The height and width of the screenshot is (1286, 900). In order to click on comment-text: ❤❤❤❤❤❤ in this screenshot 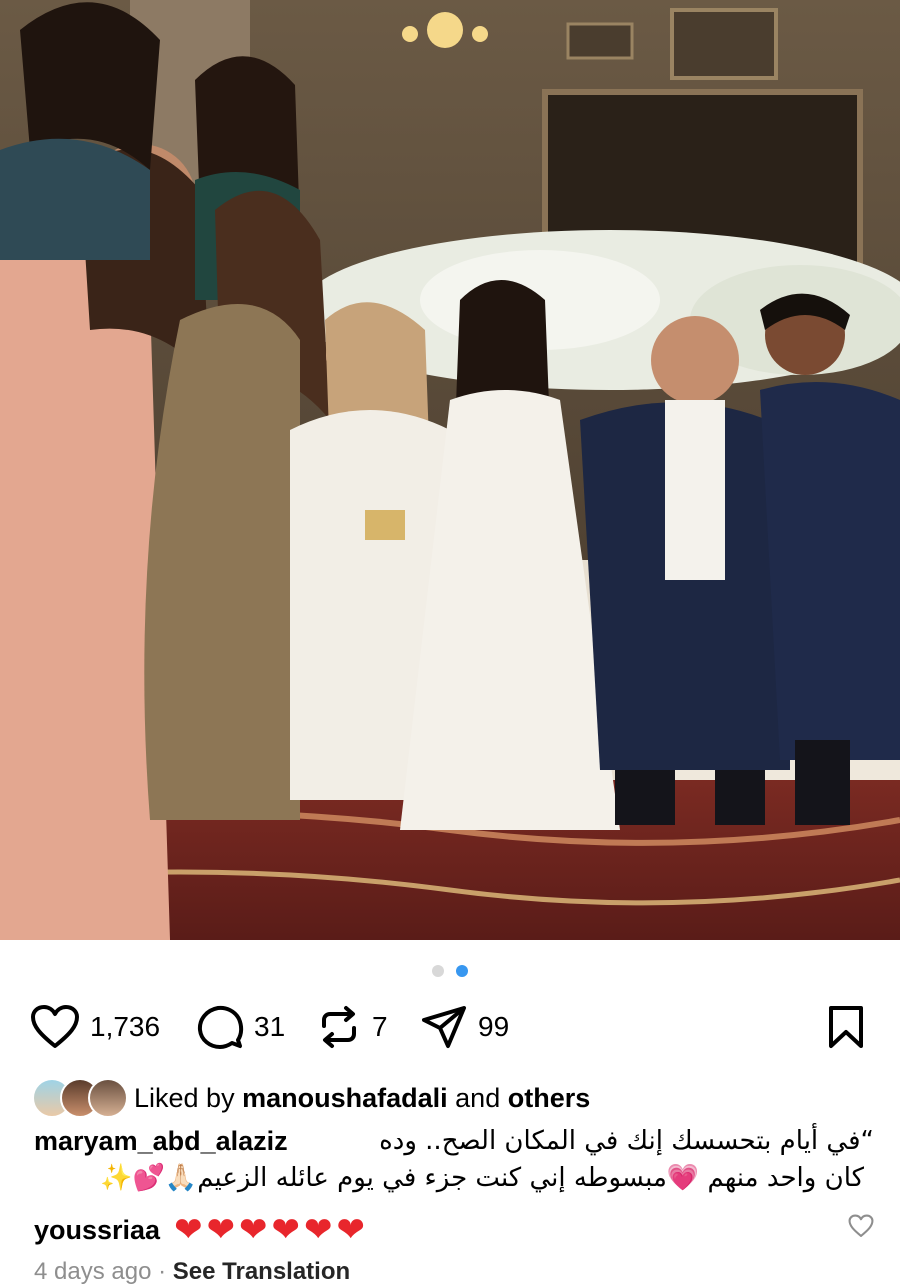, I will do `click(272, 1230)`.